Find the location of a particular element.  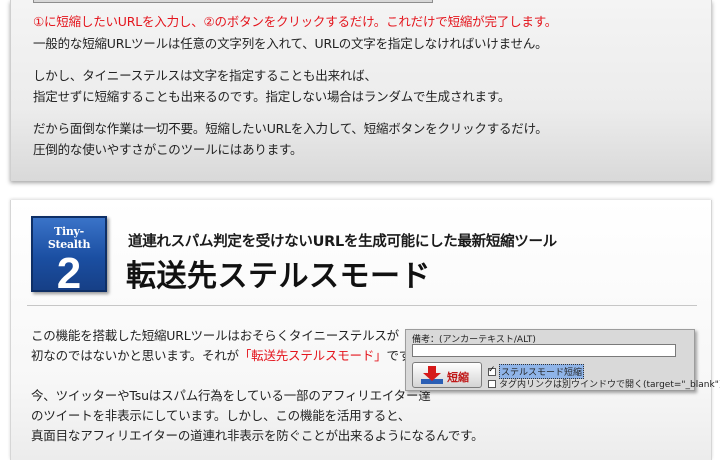

new-window-label: タグ内リンクは別ウインドウで開く(target="_blank") is located at coordinates (609, 385).